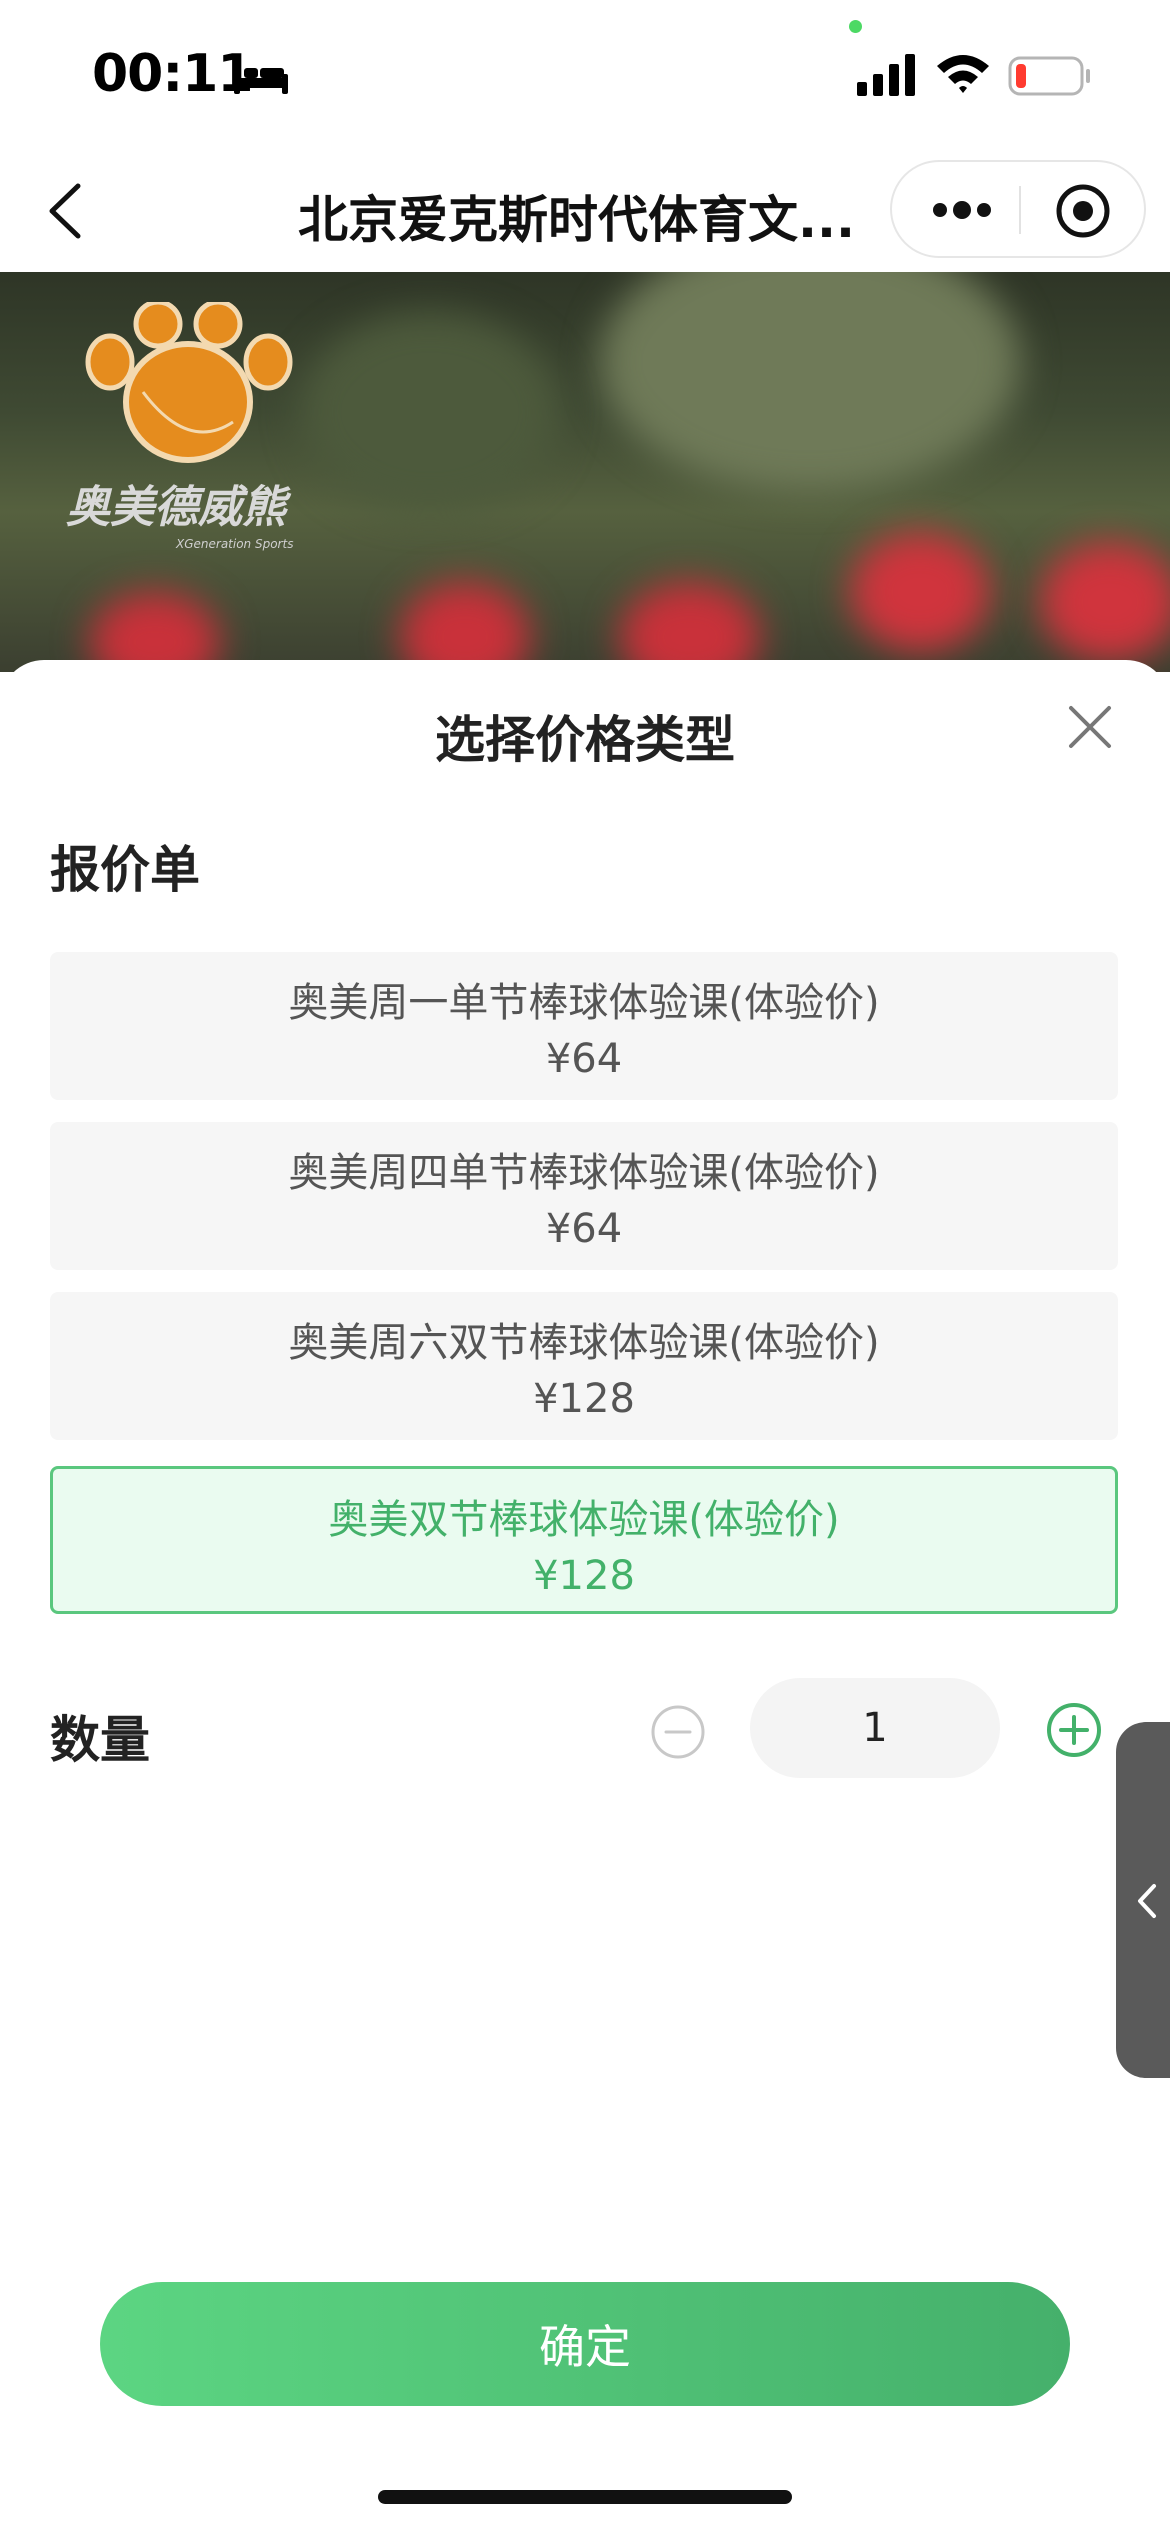  Describe the element at coordinates (1147, 1901) in the screenshot. I see `chevron-left-icon` at that location.